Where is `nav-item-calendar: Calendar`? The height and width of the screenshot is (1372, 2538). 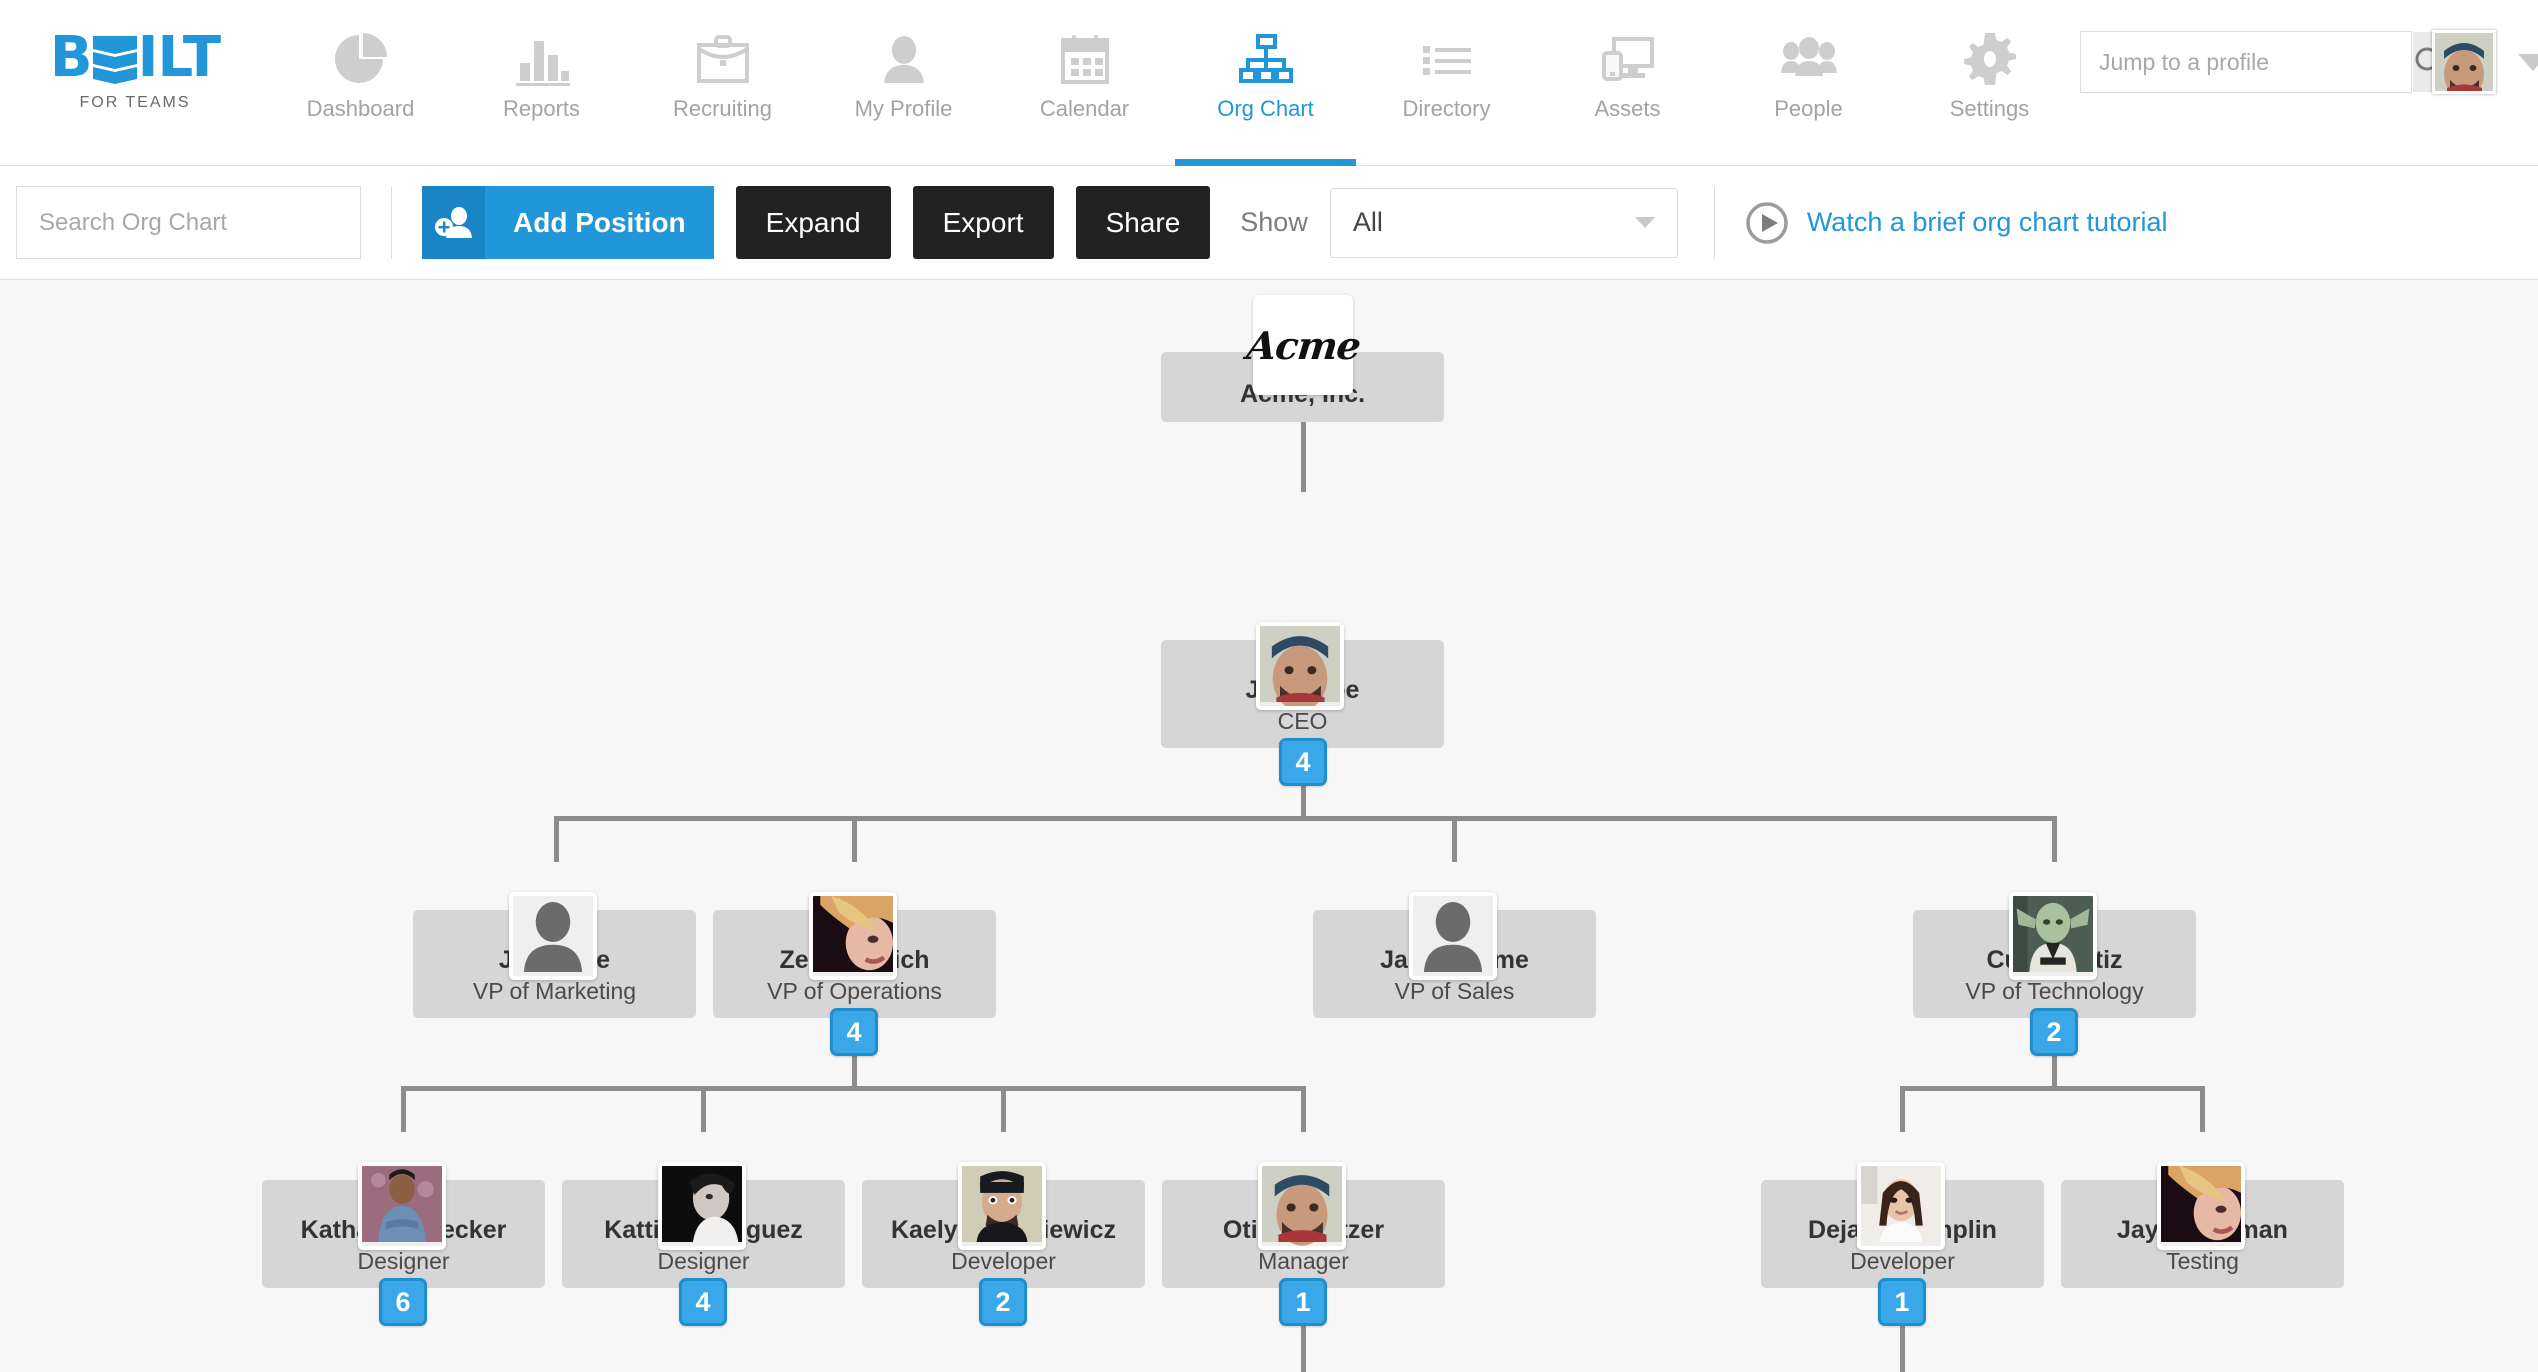
nav-item-calendar: Calendar is located at coordinates (1084, 90).